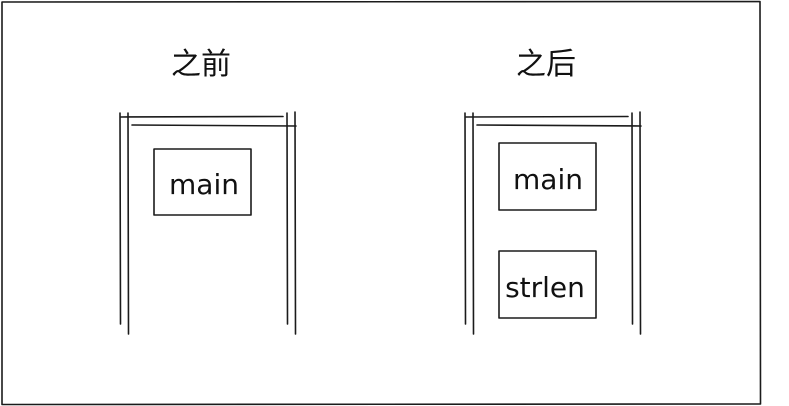 The height and width of the screenshot is (406, 789). I want to click on before-title: 之前, so click(201, 64).